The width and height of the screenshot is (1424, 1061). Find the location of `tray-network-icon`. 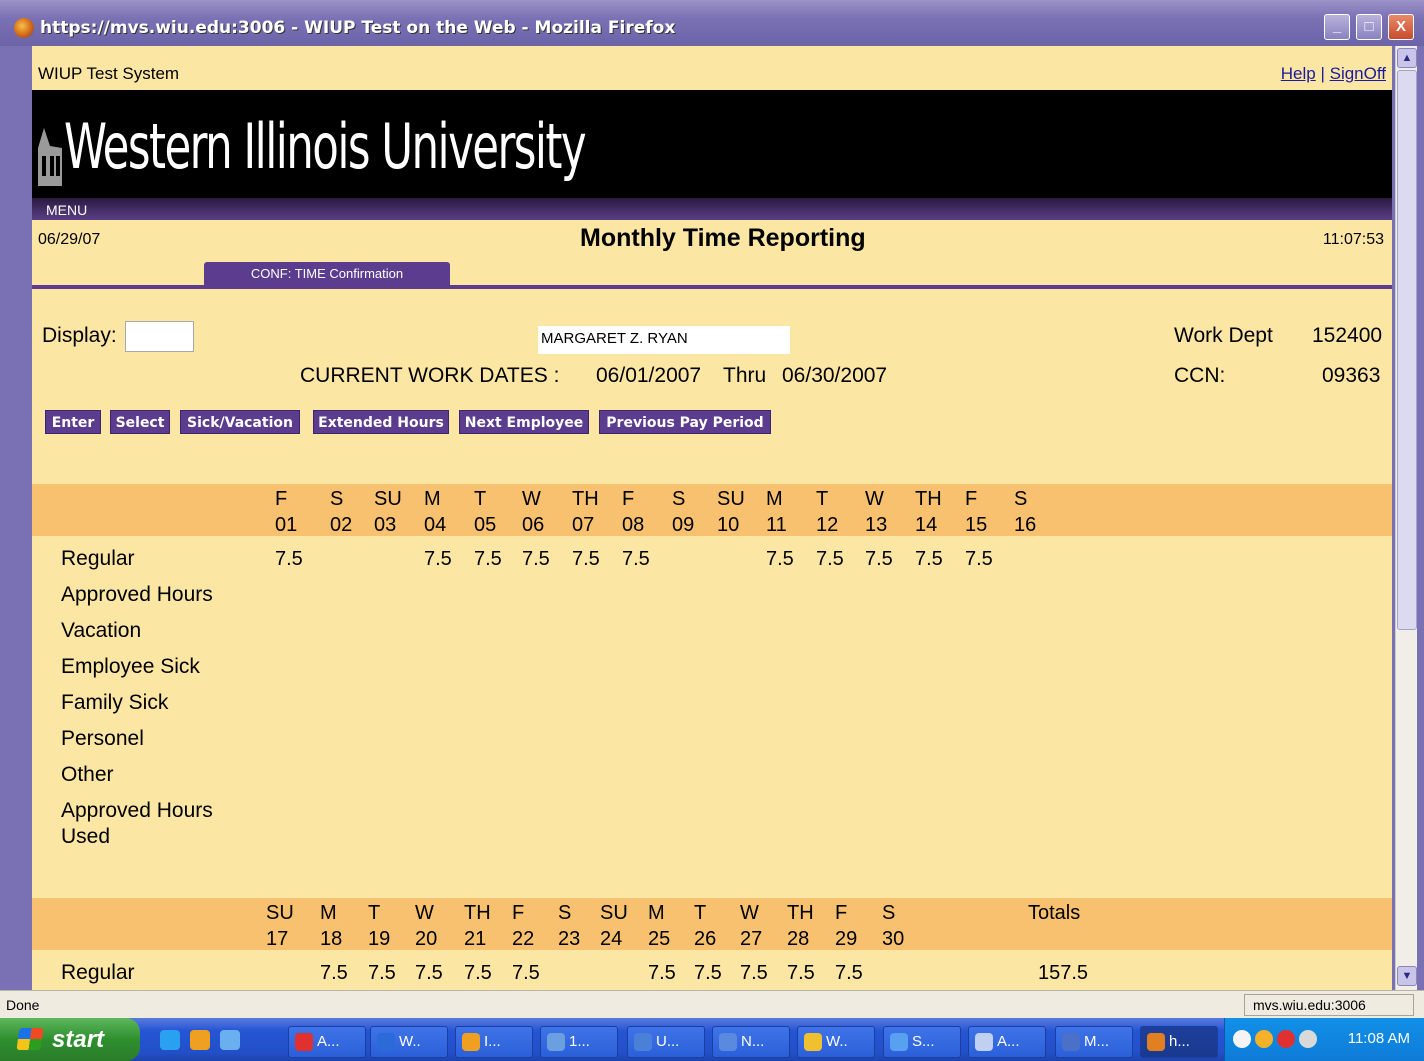

tray-network-icon is located at coordinates (1308, 1039).